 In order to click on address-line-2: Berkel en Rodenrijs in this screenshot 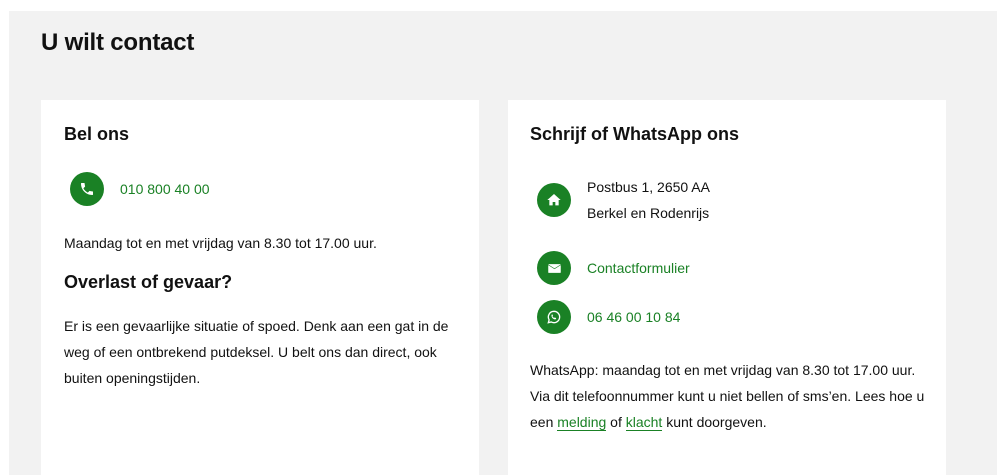, I will do `click(648, 213)`.